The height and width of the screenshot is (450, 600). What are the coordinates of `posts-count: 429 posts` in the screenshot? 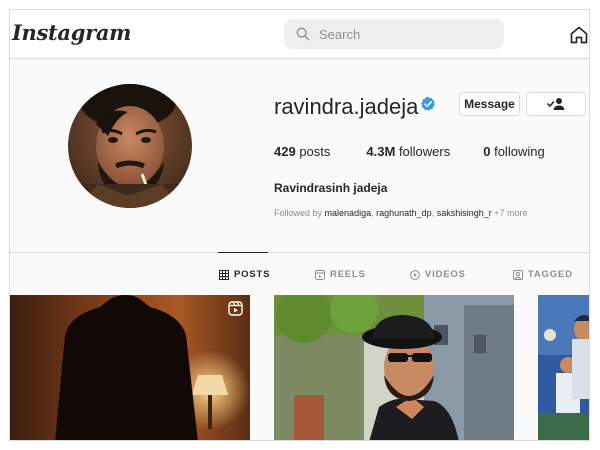 It's located at (302, 151).